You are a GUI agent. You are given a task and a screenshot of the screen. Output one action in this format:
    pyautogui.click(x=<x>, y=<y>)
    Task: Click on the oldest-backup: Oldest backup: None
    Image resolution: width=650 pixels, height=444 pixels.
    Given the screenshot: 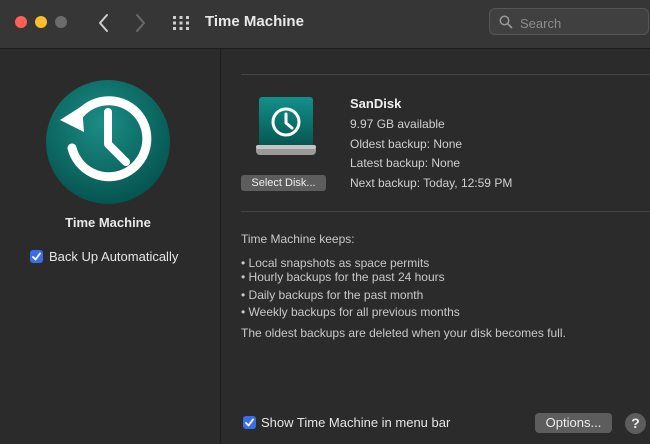 What is the action you would take?
    pyautogui.click(x=406, y=144)
    